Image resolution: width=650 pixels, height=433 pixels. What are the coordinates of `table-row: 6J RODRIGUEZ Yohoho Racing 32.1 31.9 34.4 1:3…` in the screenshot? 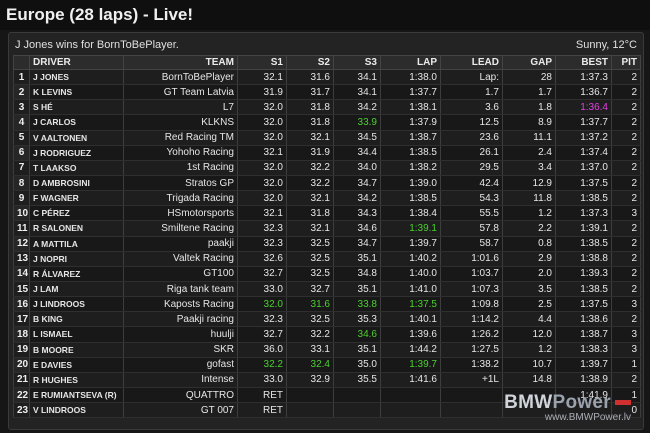 It's located at (327, 153).